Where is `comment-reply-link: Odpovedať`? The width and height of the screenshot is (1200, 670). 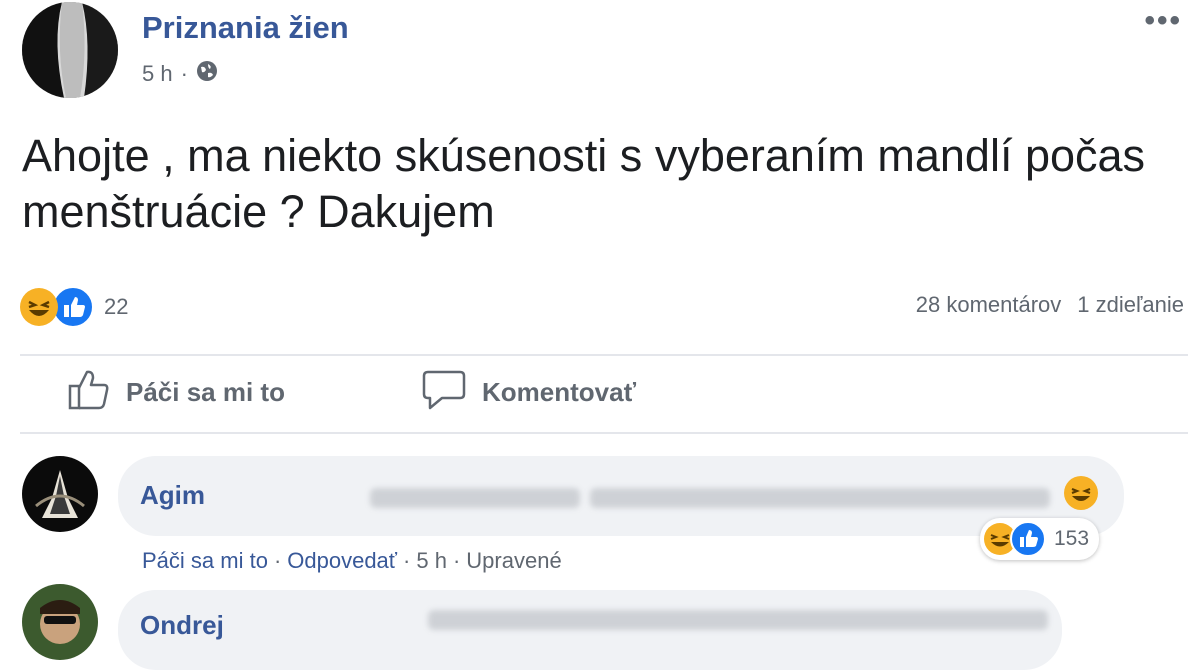 comment-reply-link: Odpovedať is located at coordinates (342, 561).